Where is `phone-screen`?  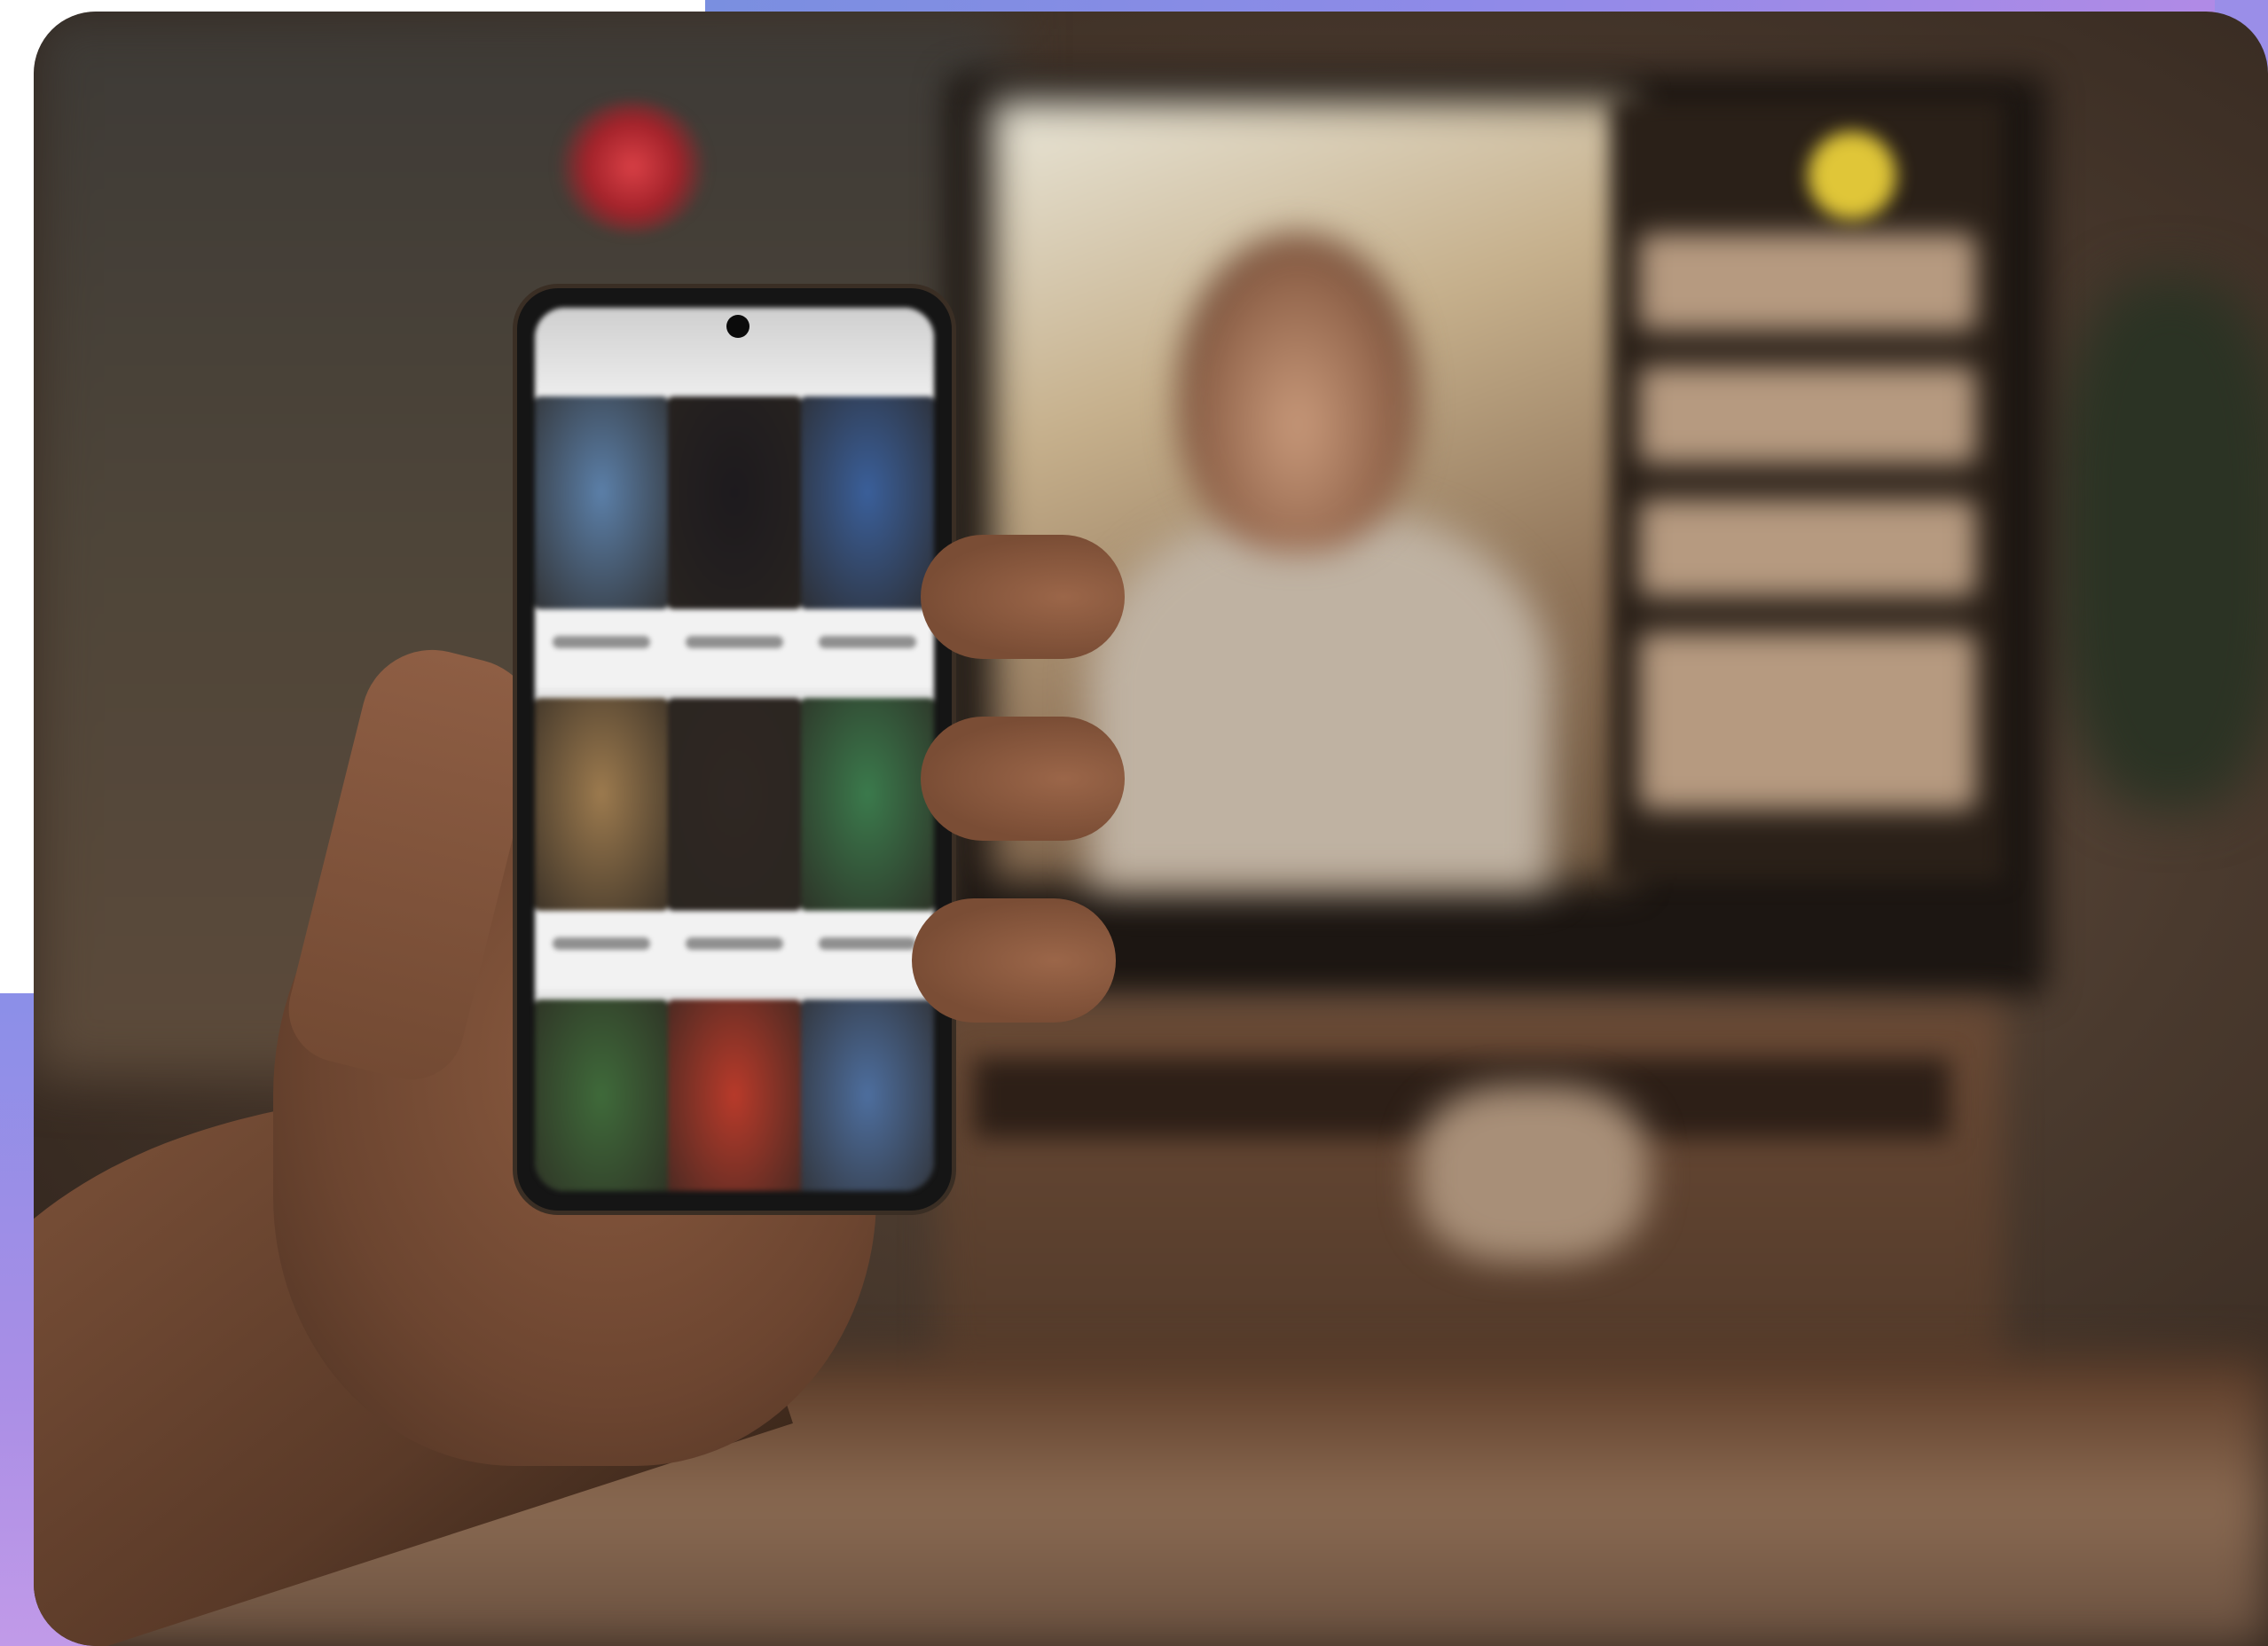 phone-screen is located at coordinates (734, 749).